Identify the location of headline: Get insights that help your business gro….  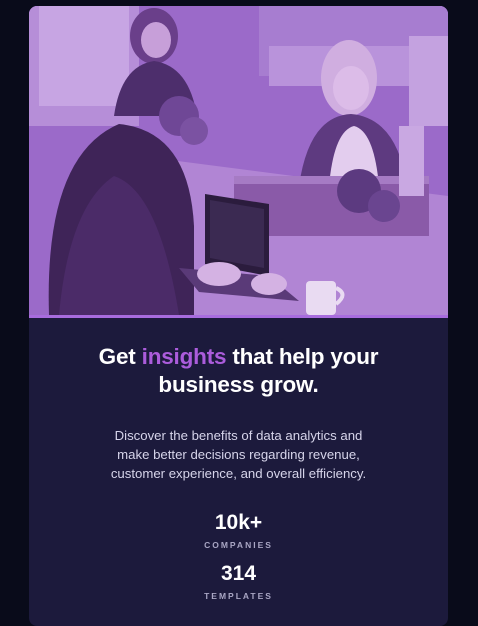
(238, 371).